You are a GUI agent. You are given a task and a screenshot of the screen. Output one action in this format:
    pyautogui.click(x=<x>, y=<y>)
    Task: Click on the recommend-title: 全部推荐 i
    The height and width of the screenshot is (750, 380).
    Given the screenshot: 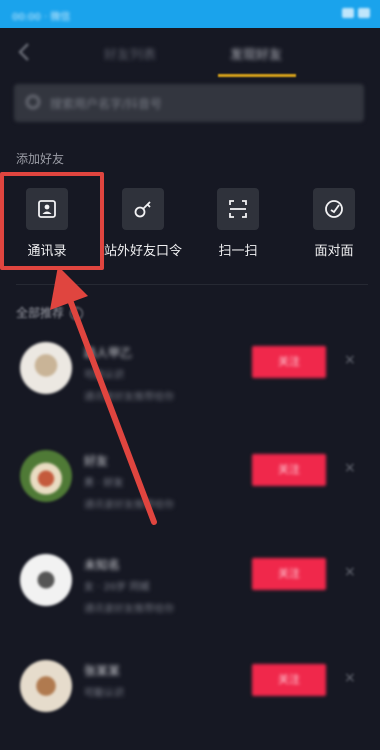 What is the action you would take?
    pyautogui.click(x=49, y=312)
    